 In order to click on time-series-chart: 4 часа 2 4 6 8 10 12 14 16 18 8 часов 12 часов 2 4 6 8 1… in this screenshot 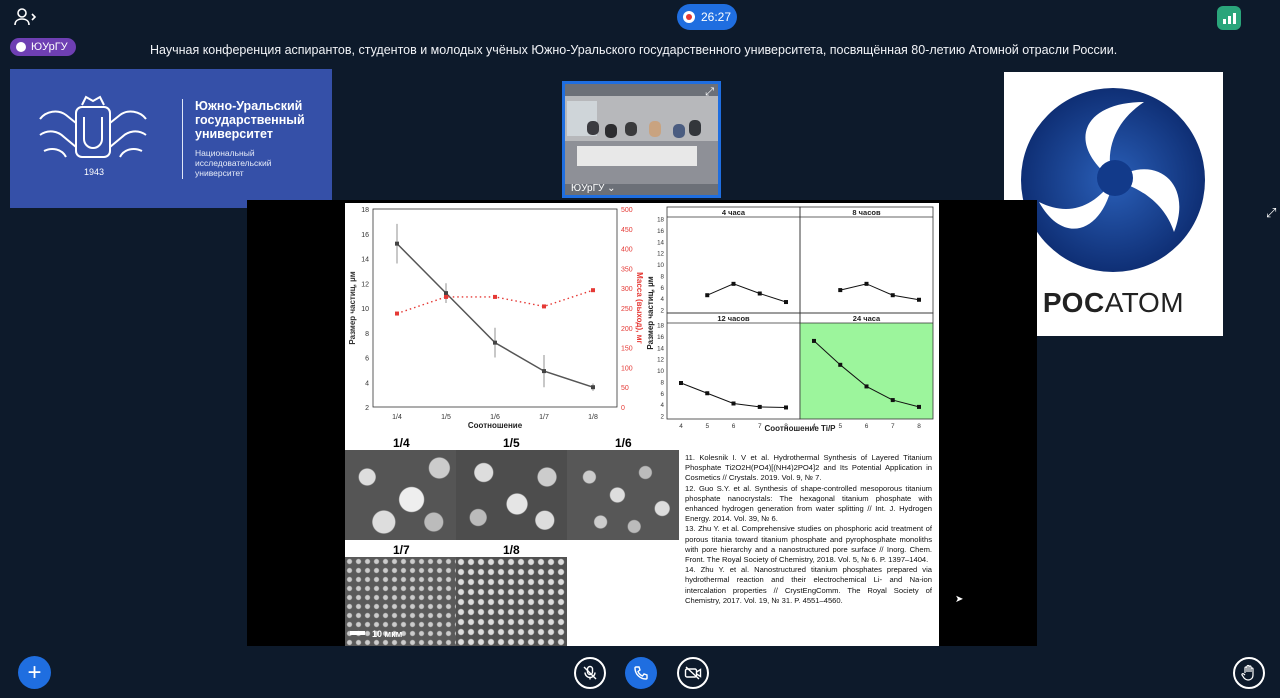, I will do `click(790, 319)`.